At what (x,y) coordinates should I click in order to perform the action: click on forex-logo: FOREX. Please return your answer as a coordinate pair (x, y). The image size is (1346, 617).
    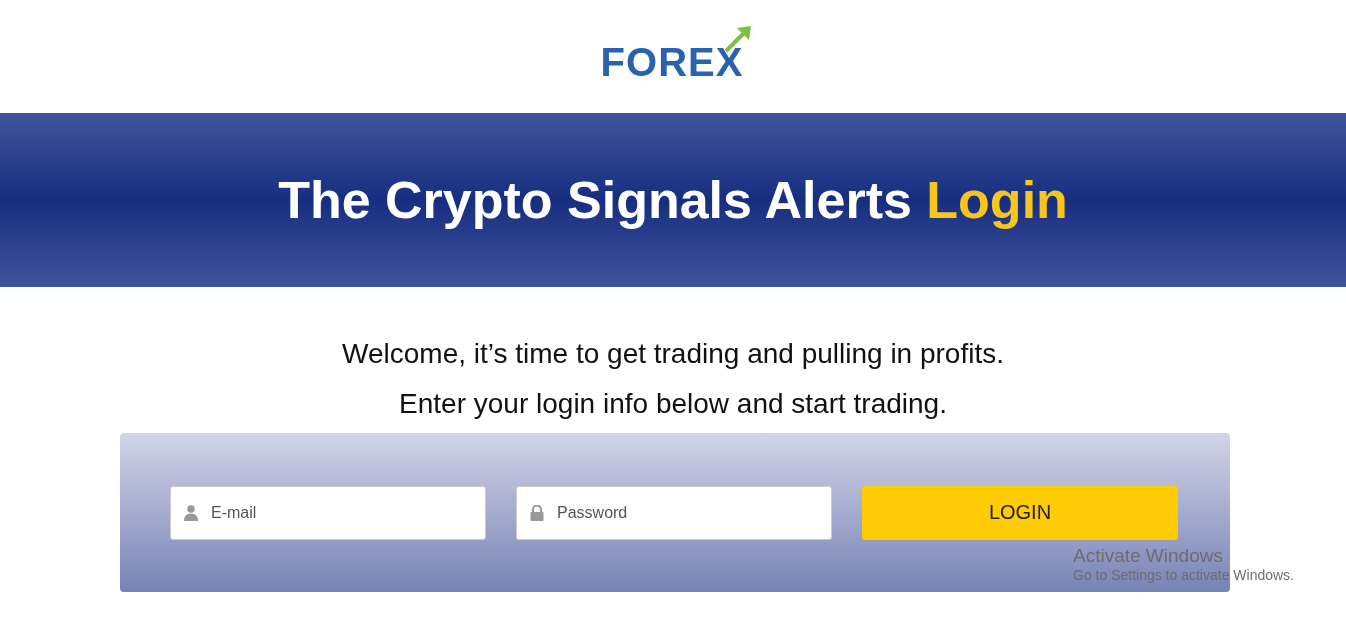
    Looking at the image, I should click on (677, 58).